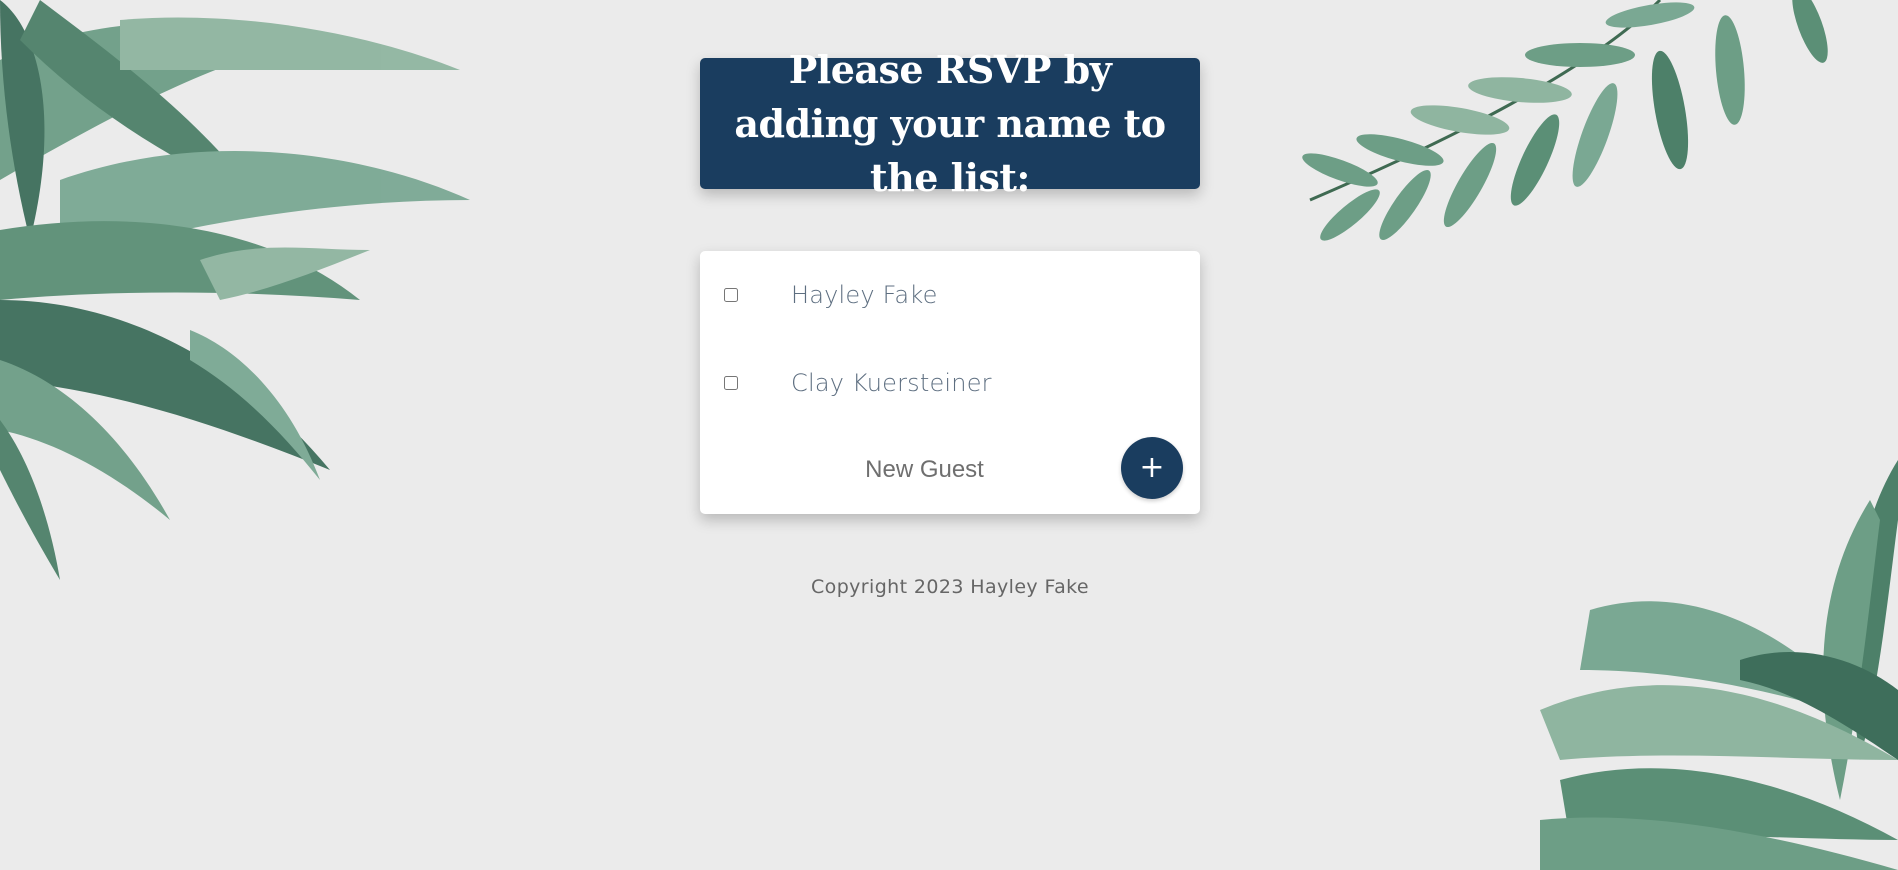  What do you see at coordinates (864, 295) in the screenshot?
I see `guest-name: Hayley Fake` at bounding box center [864, 295].